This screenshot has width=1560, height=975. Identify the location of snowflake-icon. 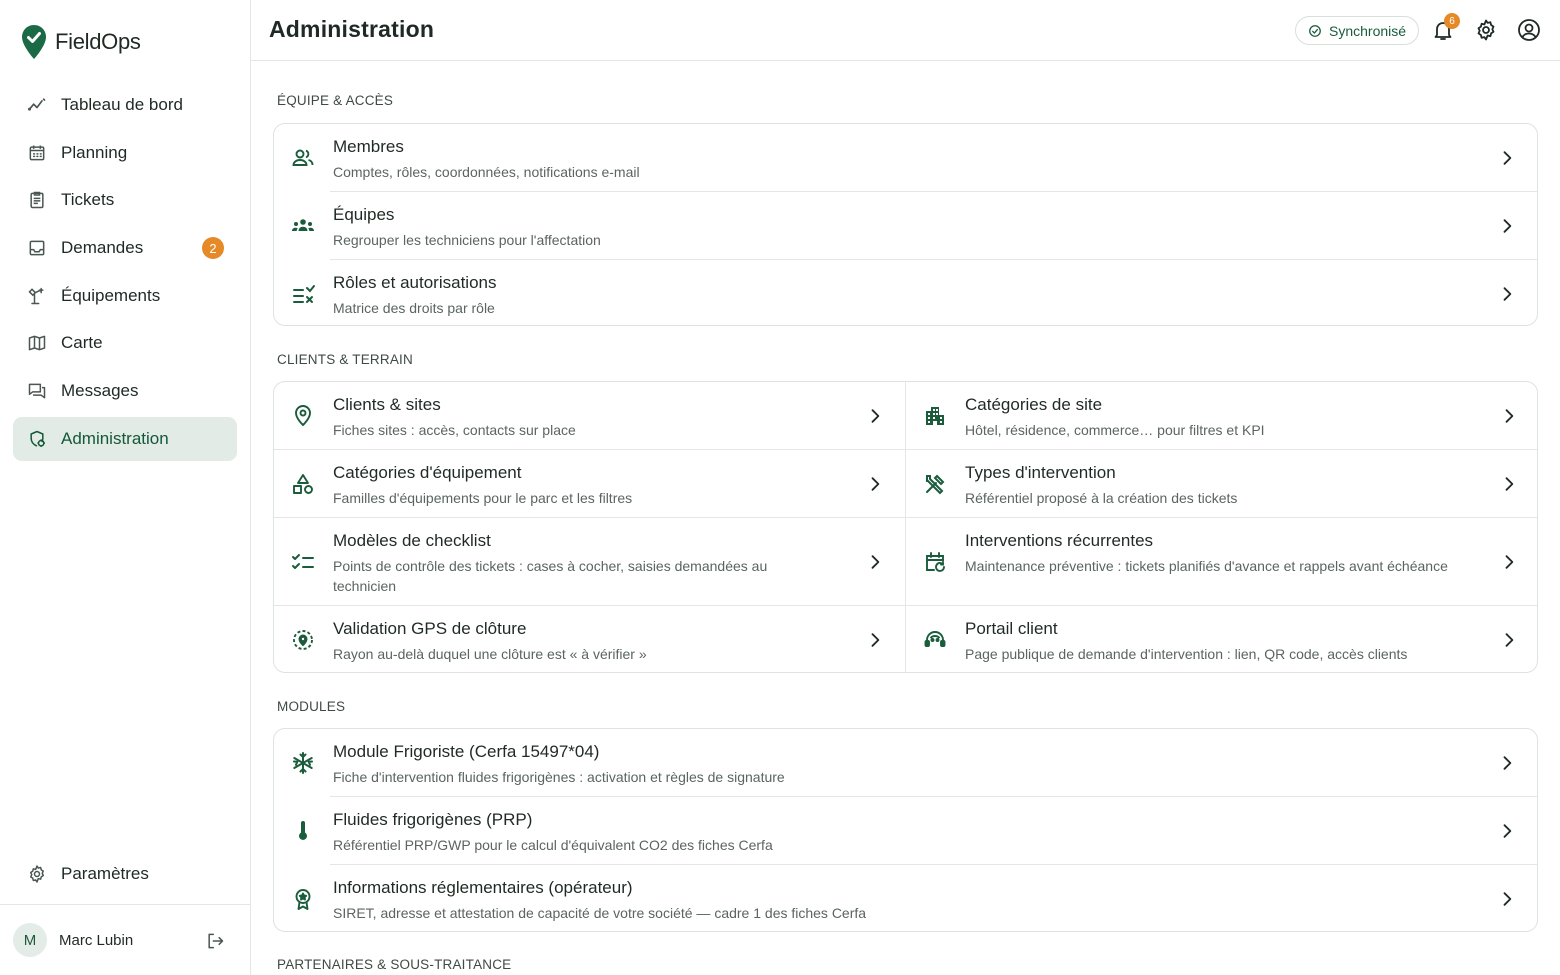
(303, 763).